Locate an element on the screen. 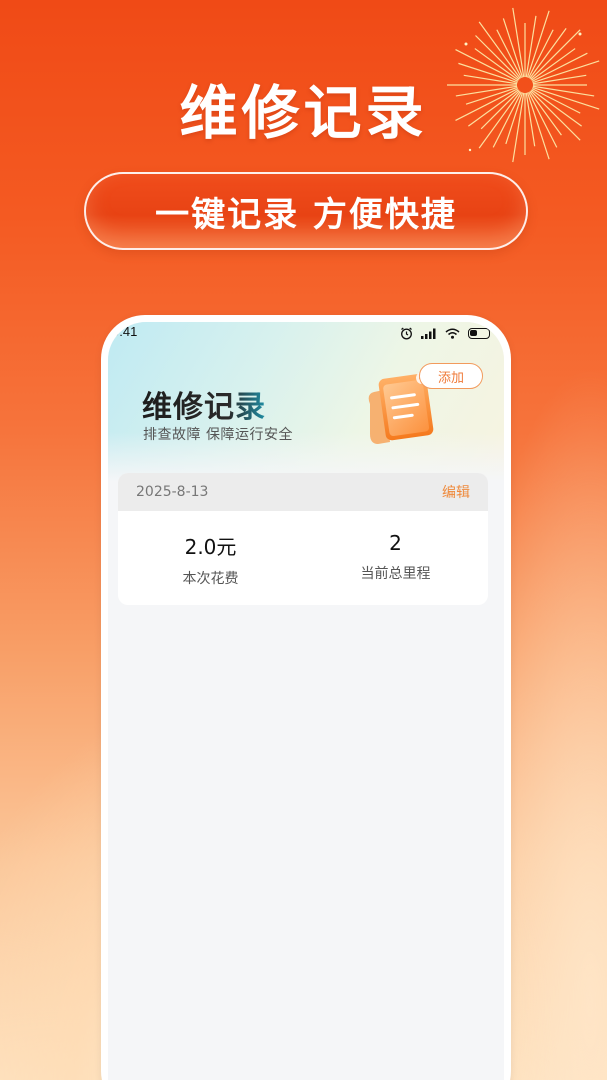  record-card: 2025-8-13 编辑 2.0元 本次花费 2 当前总里程 is located at coordinates (303, 539).